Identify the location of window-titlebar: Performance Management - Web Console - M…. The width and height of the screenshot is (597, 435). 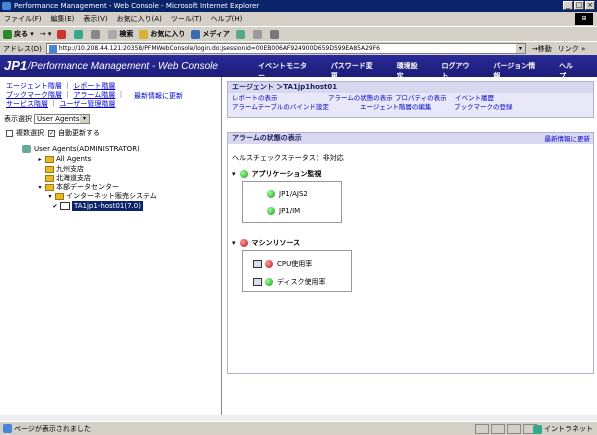
(298, 6).